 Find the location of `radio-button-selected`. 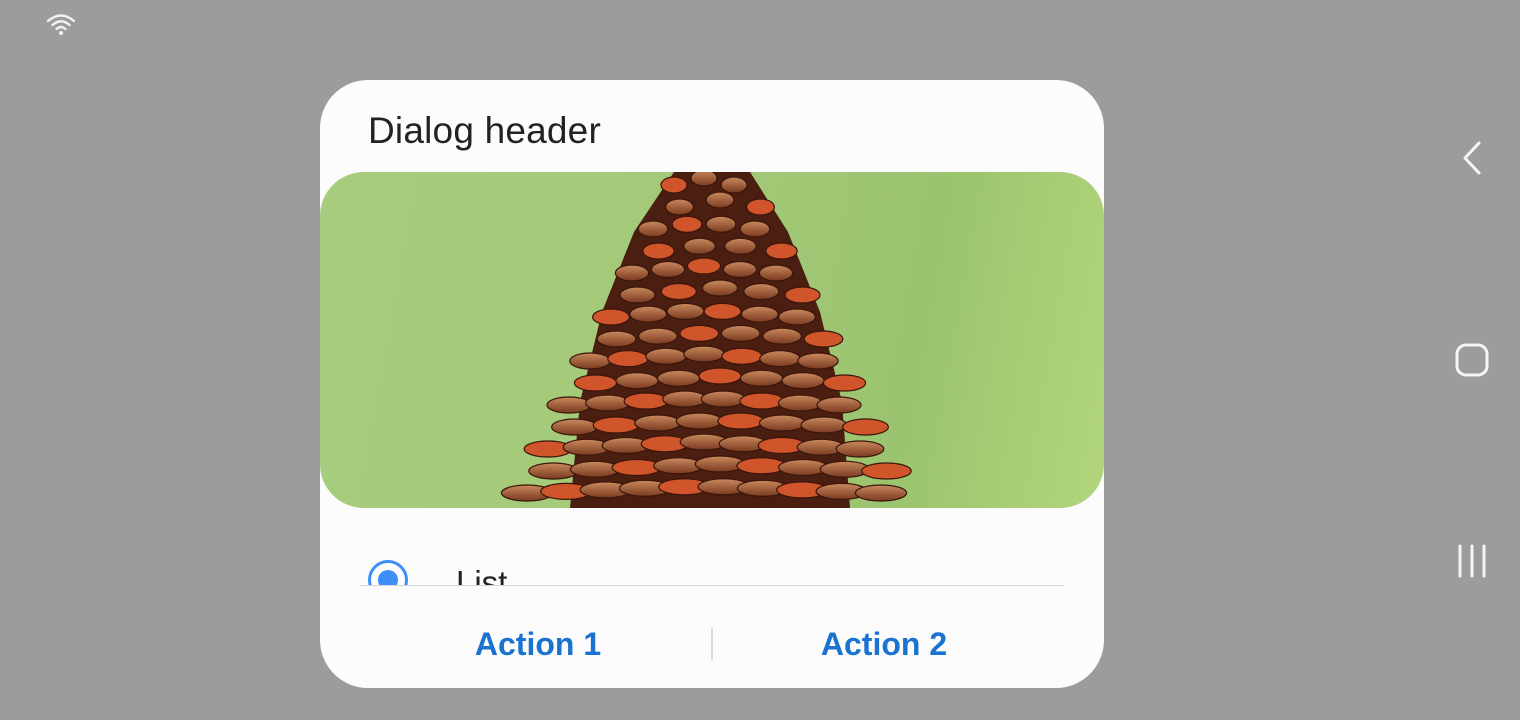

radio-button-selected is located at coordinates (388, 573).